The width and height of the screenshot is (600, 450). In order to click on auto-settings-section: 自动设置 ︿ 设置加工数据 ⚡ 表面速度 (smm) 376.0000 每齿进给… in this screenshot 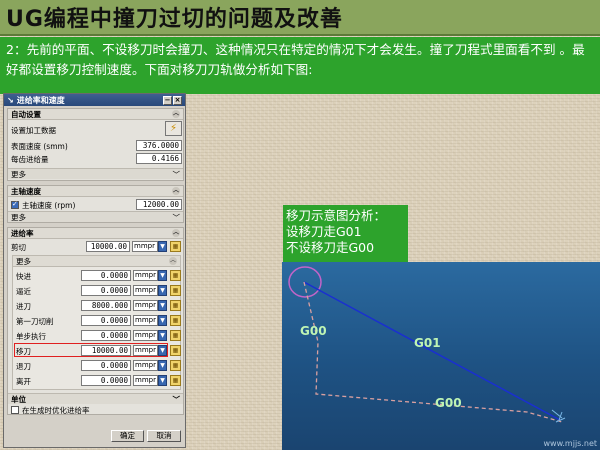, I will do `click(95, 144)`.